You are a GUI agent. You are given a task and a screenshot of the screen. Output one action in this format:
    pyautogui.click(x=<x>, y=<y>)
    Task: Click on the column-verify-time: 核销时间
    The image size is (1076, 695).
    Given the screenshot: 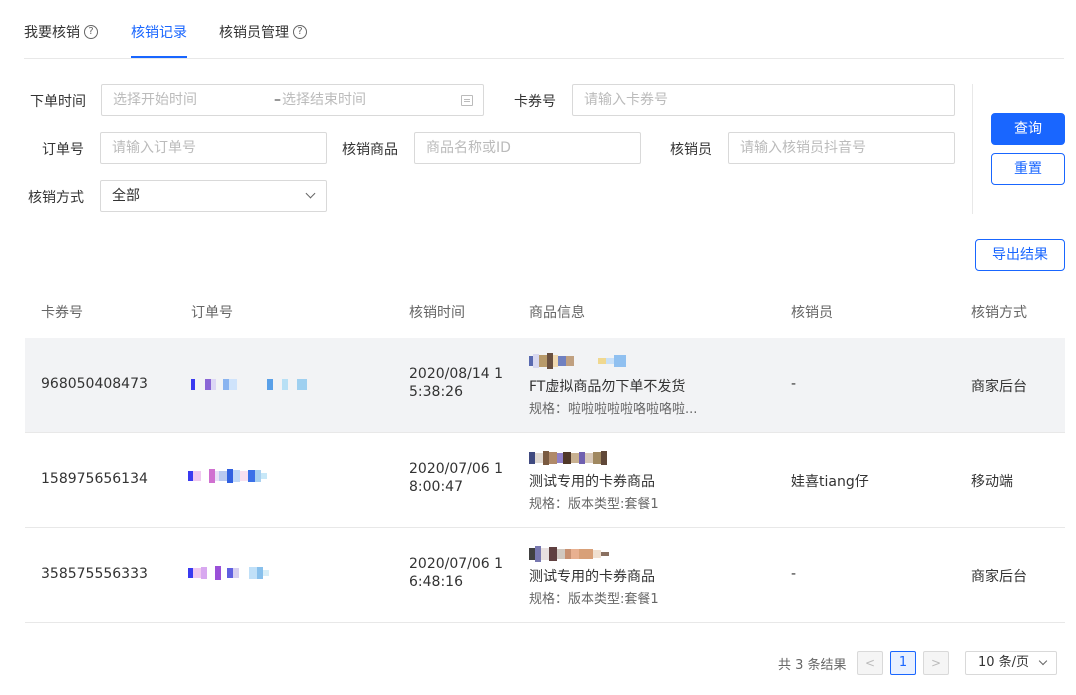 What is the action you would take?
    pyautogui.click(x=437, y=313)
    